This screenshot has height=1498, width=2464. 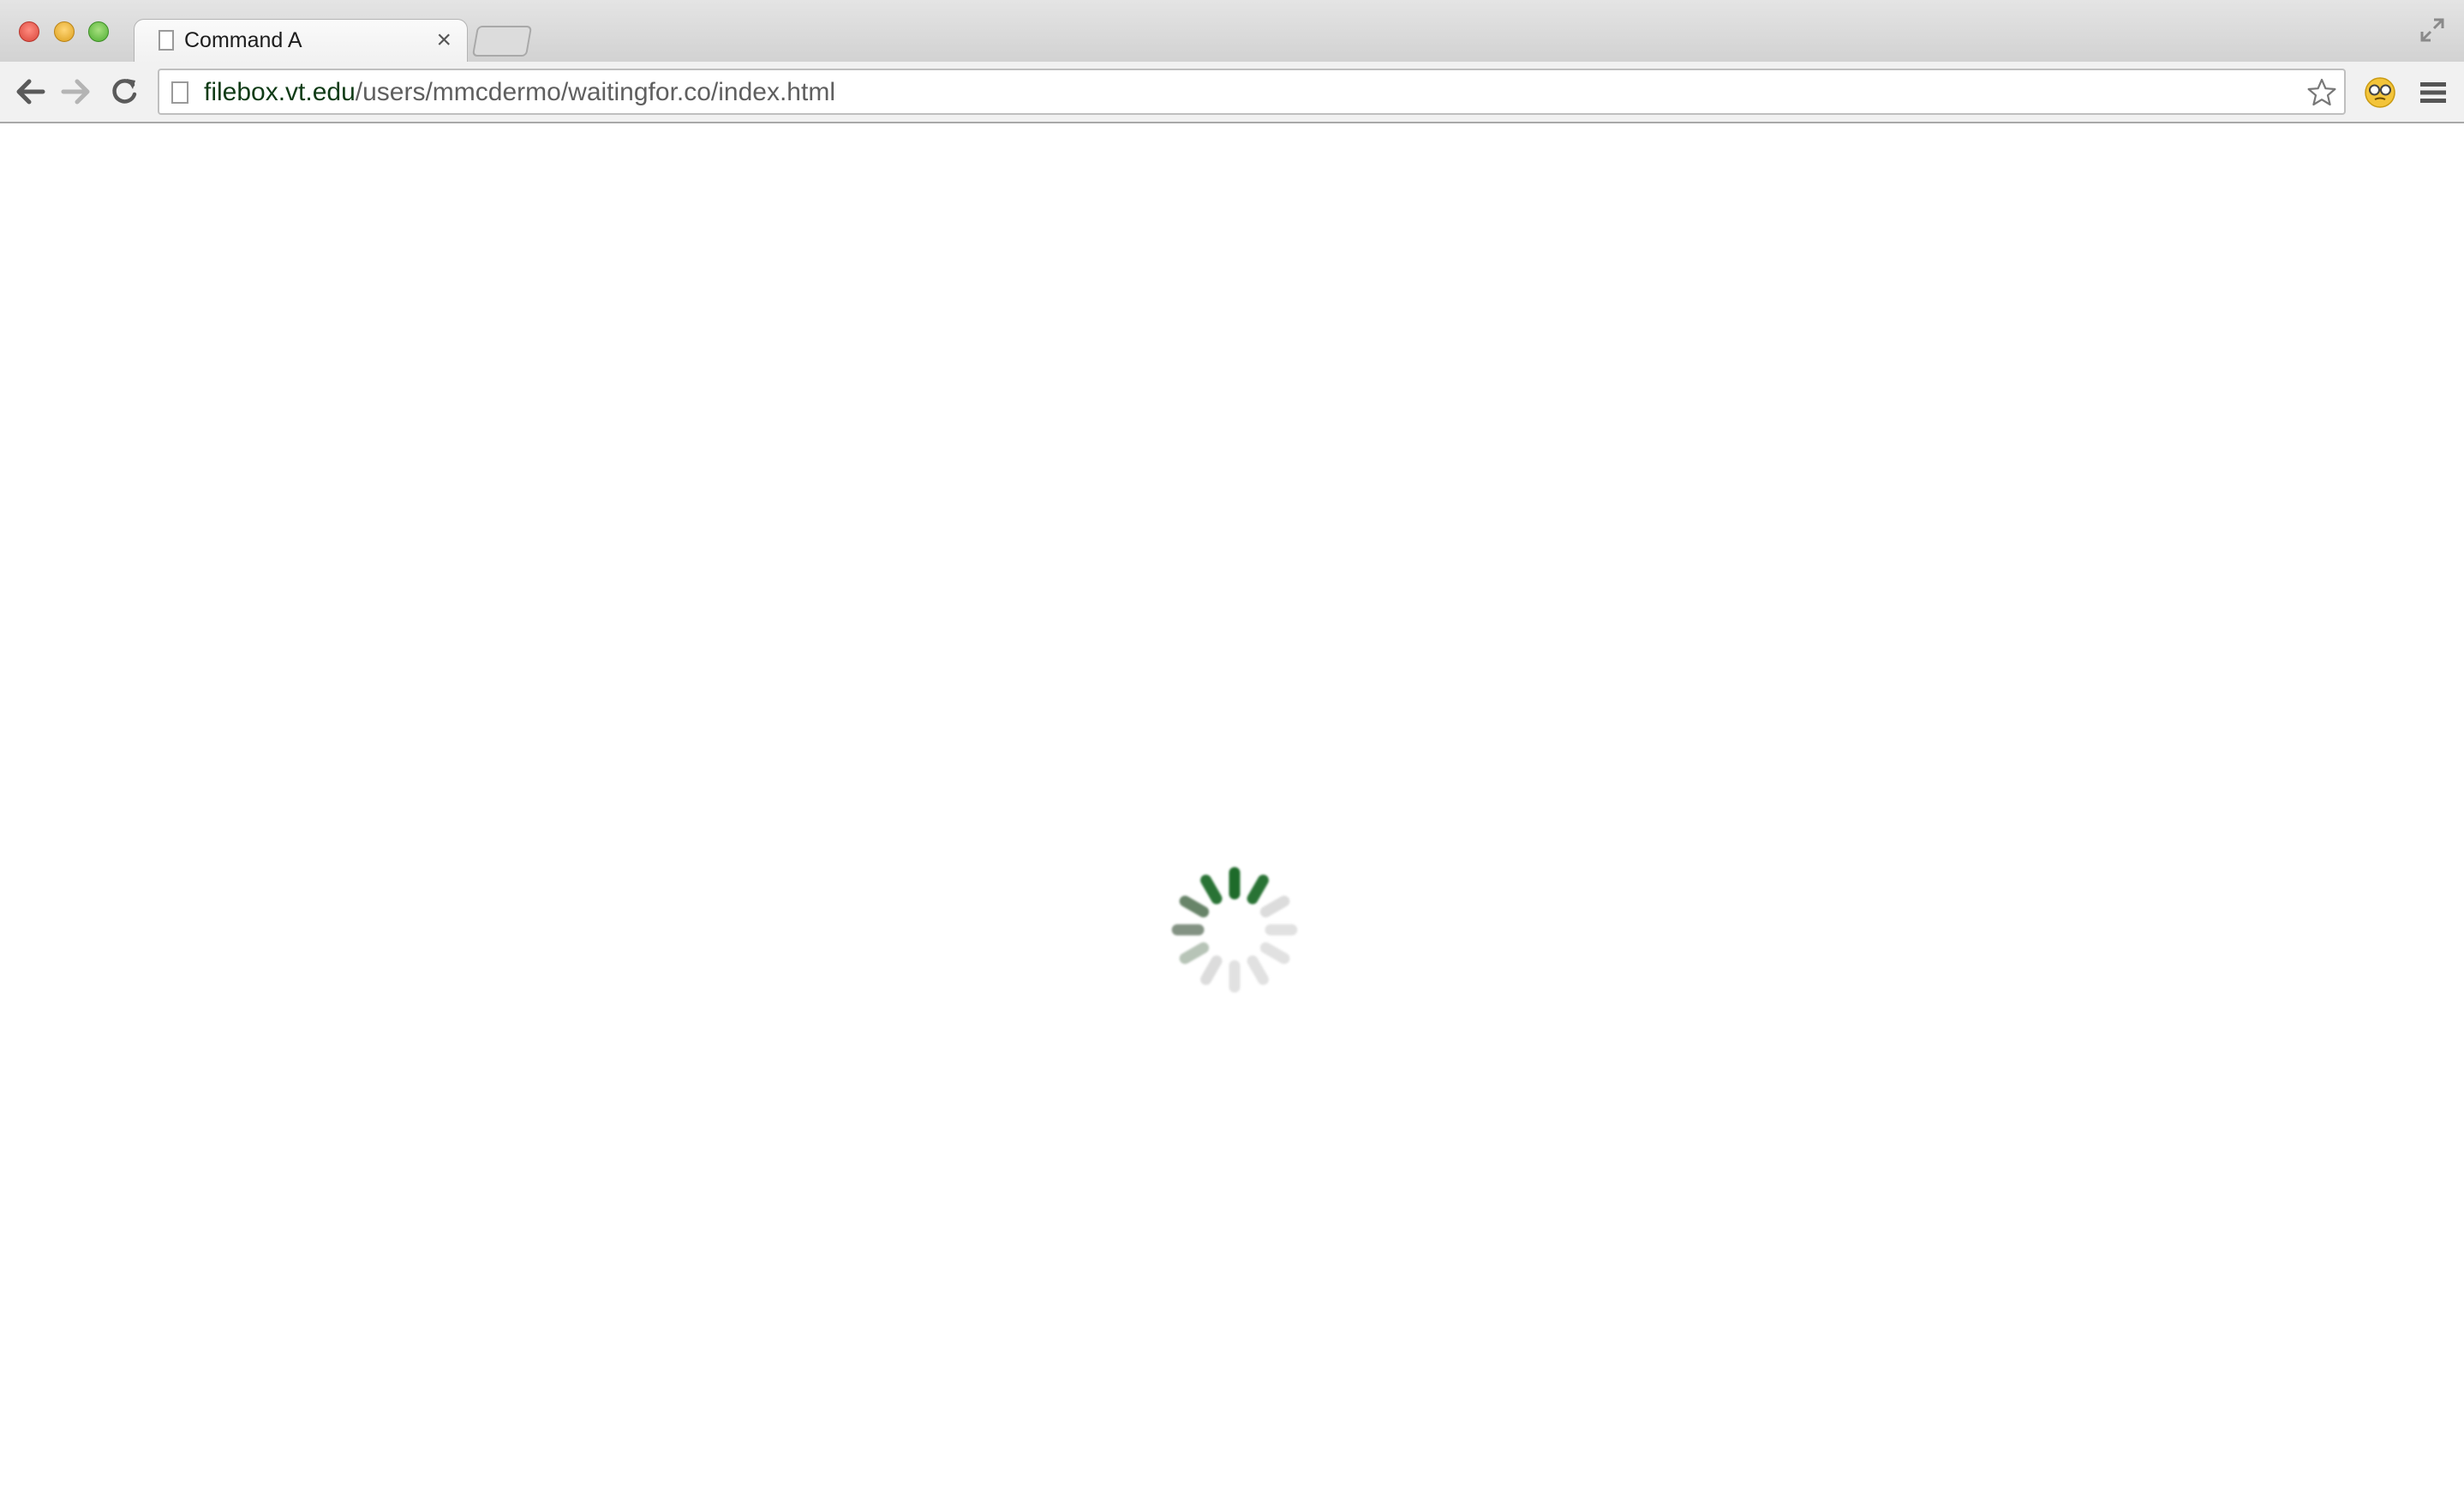 What do you see at coordinates (280, 92) in the screenshot?
I see `url-host: filebox.vt.edu` at bounding box center [280, 92].